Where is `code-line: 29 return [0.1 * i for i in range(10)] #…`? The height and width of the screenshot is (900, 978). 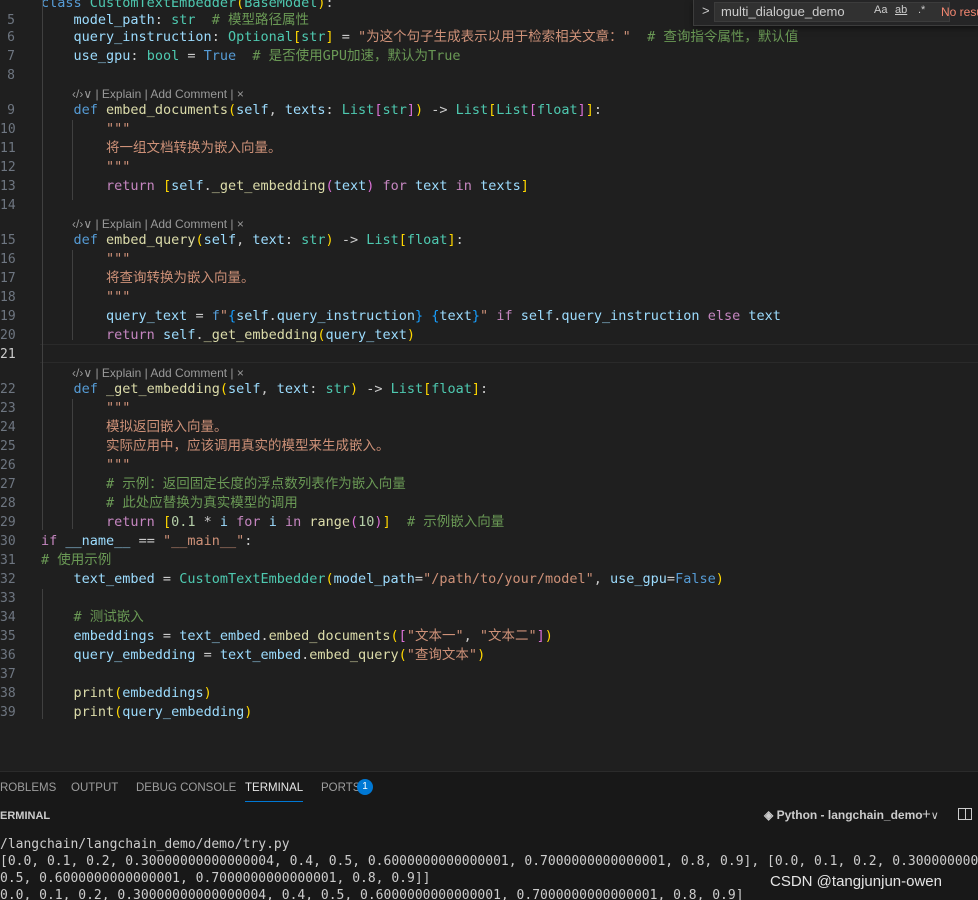
code-line: 29 return [0.1 * i for i in range(10)] #… is located at coordinates (489, 522).